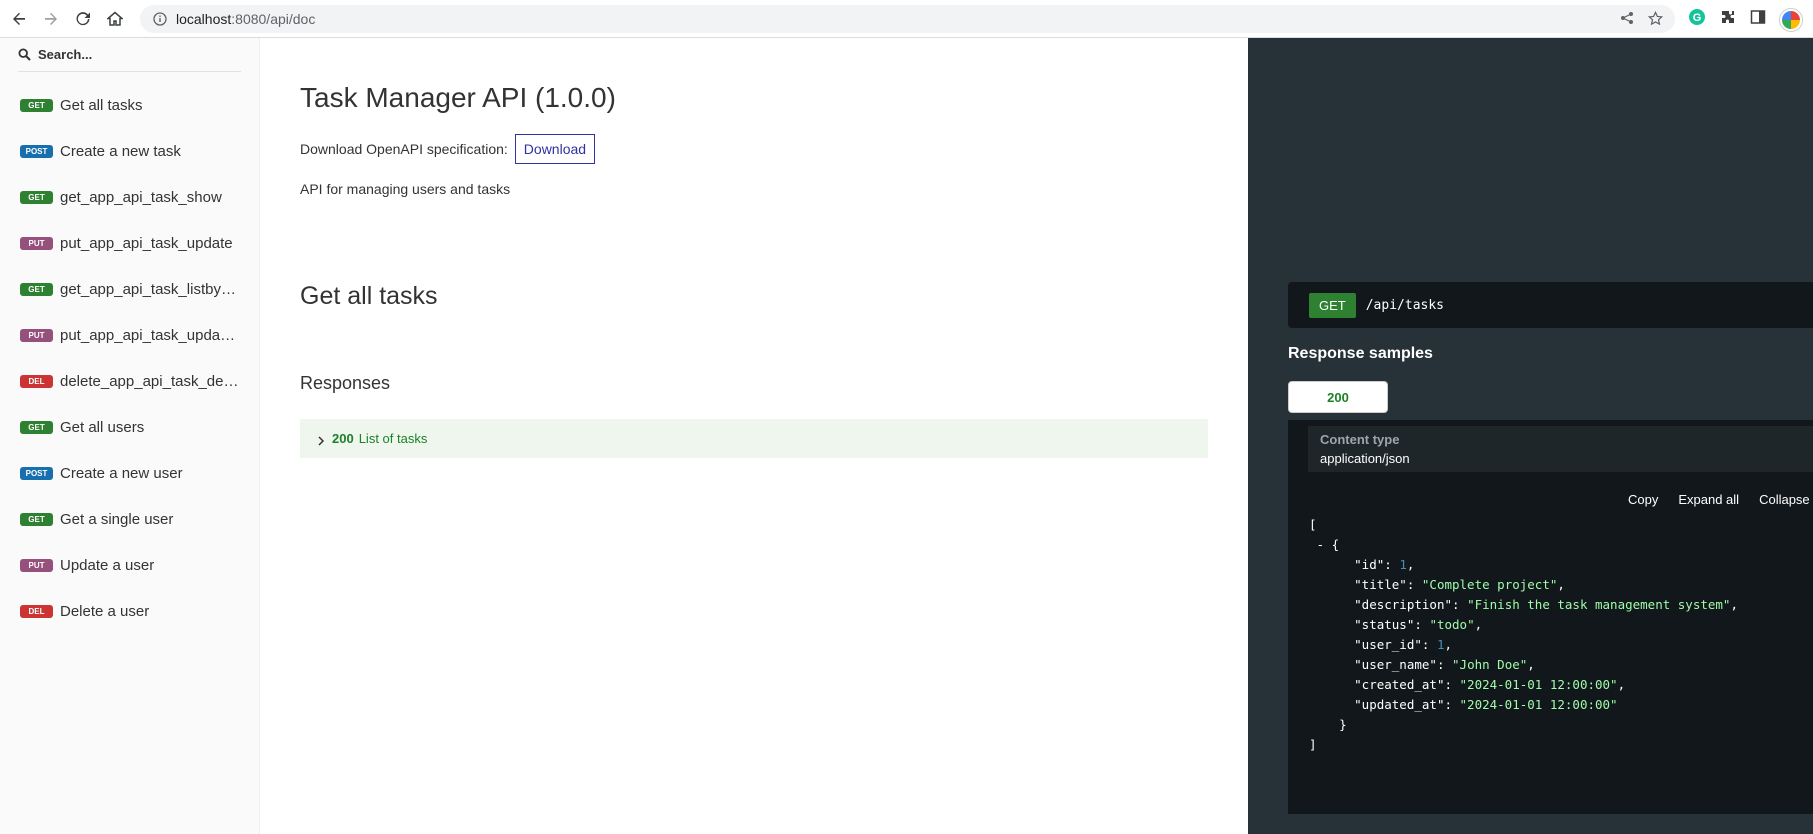 This screenshot has width=1813, height=834. What do you see at coordinates (1384, 624) in the screenshot?
I see `json-key: "status"` at bounding box center [1384, 624].